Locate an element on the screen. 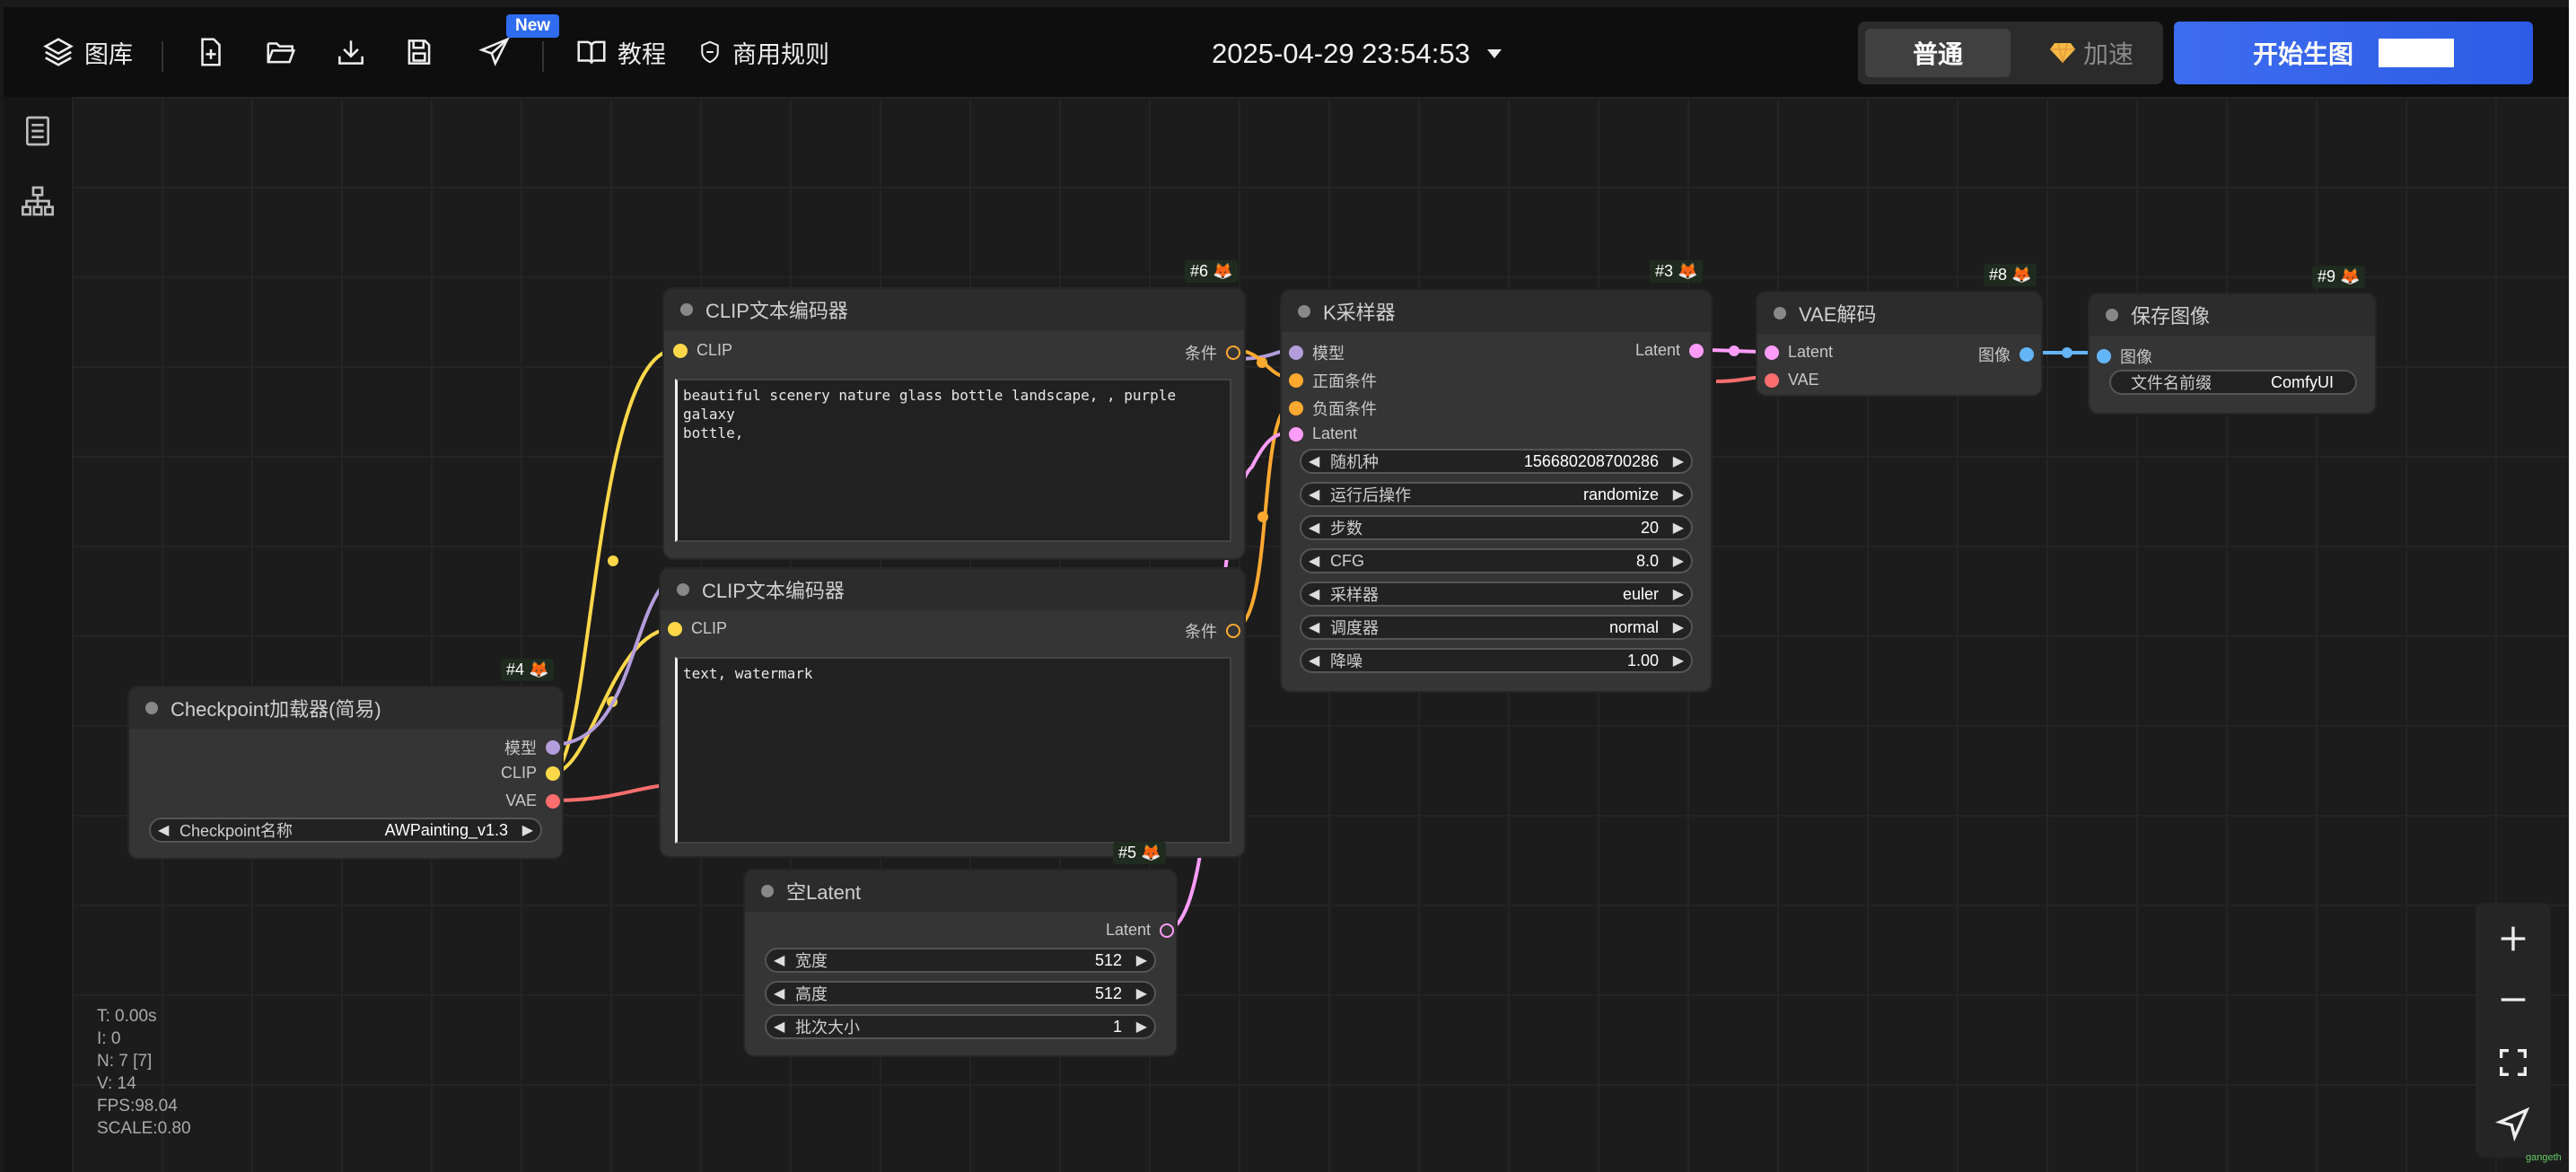  input-slot-negative: 负面条件 is located at coordinates (1333, 409).